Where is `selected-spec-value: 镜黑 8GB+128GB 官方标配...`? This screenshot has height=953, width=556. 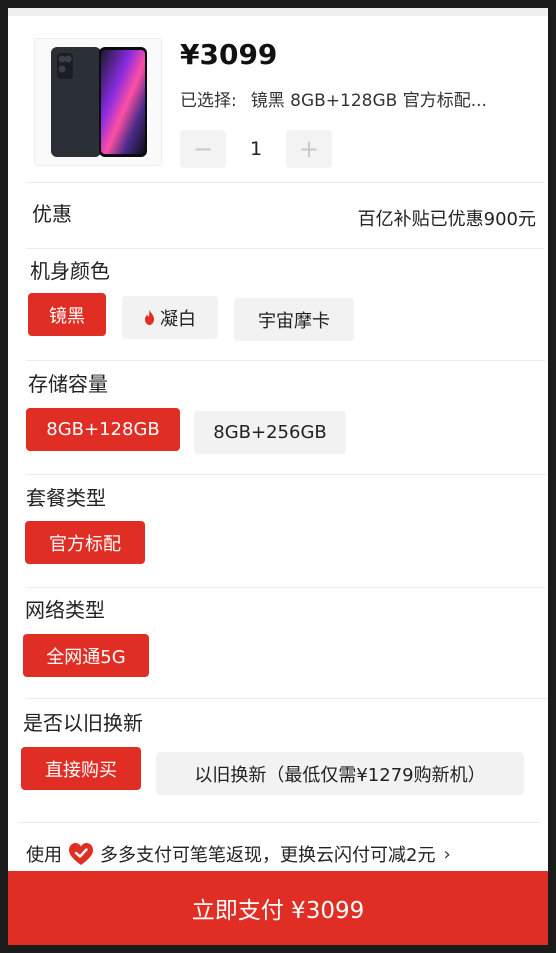 selected-spec-value: 镜黑 8GB+128GB 官方标配... is located at coordinates (368, 101).